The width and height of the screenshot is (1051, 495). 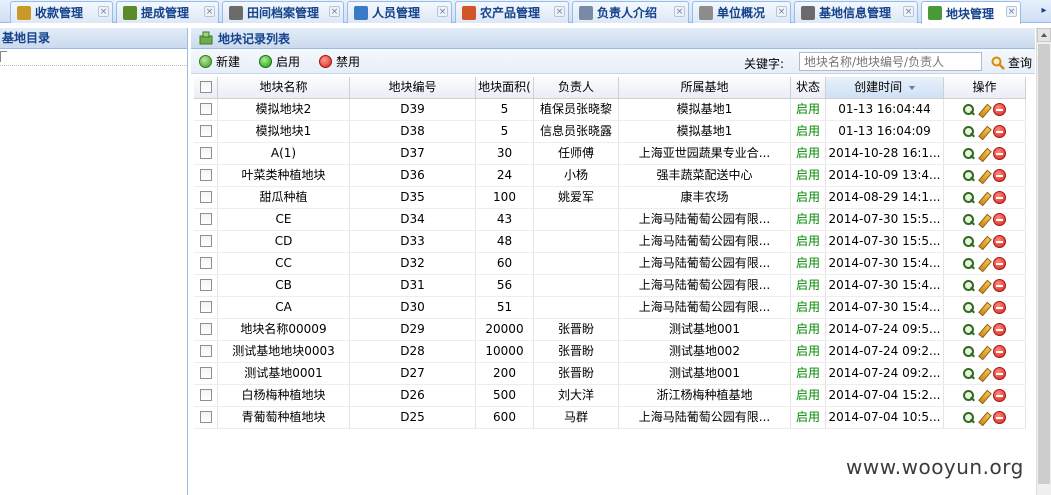 I want to click on tab-scroll-right-icon: ▸, so click(x=1044, y=11).